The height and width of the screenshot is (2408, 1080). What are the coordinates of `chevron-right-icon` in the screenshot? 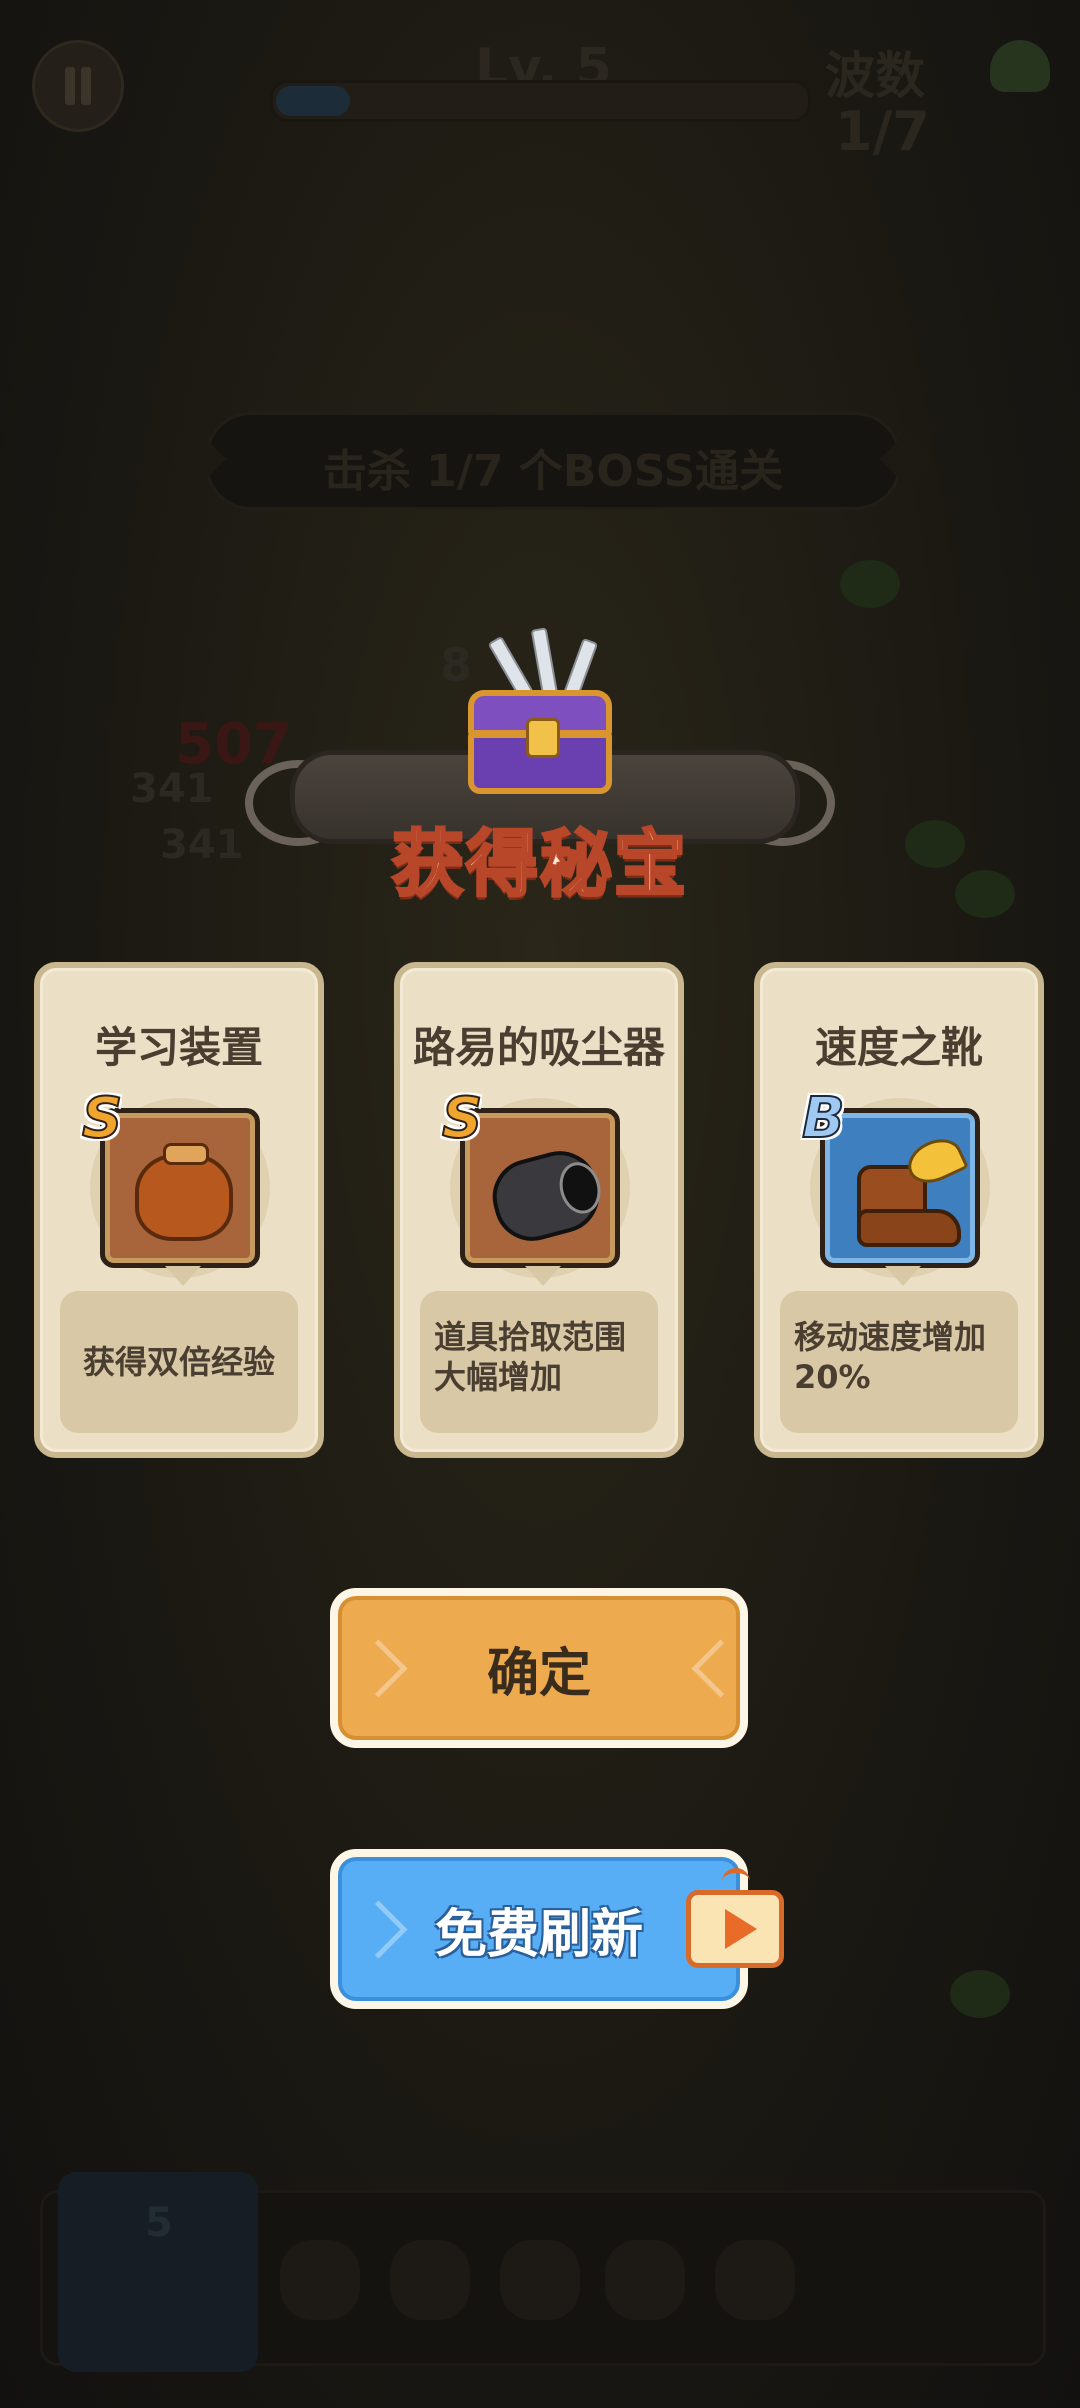 It's located at (708, 1671).